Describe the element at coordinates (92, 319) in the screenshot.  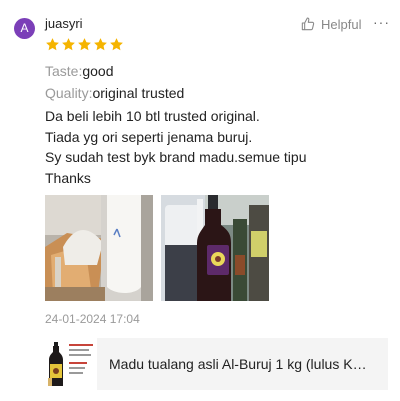
I see `review-date: 24-01-2024 17:04` at that location.